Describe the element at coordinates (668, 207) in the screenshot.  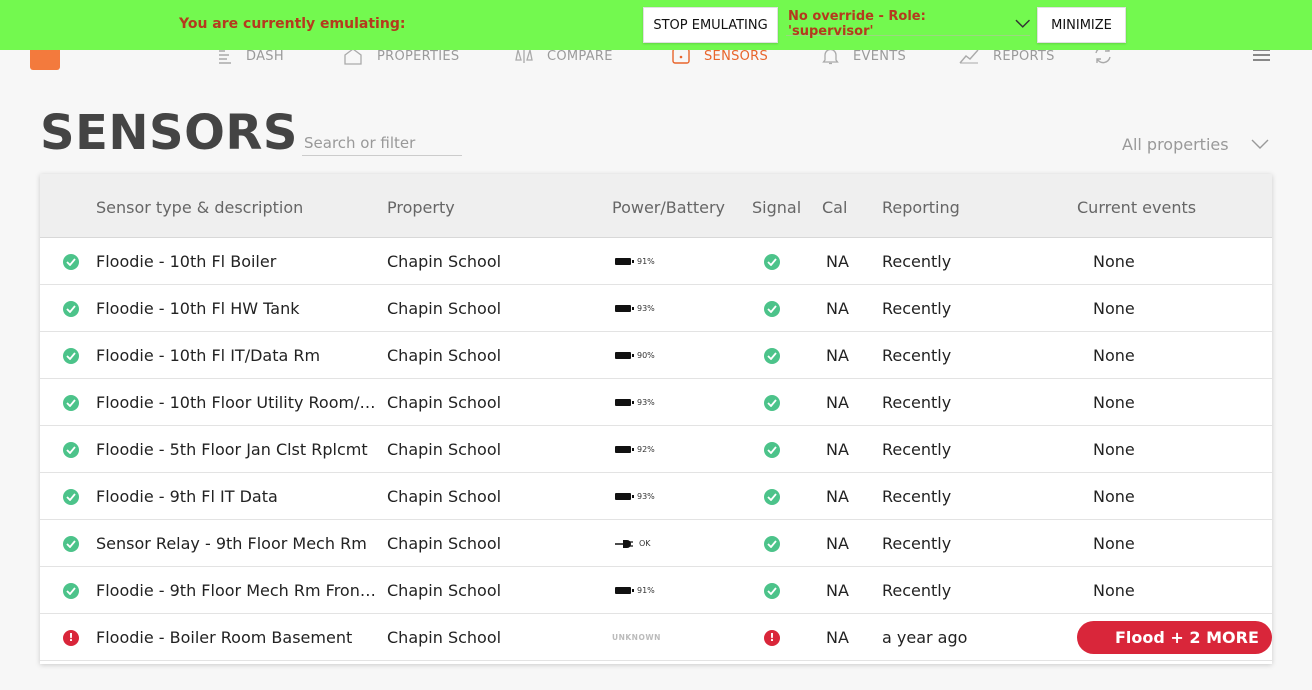
I see `header-power: Power/Battery` at that location.